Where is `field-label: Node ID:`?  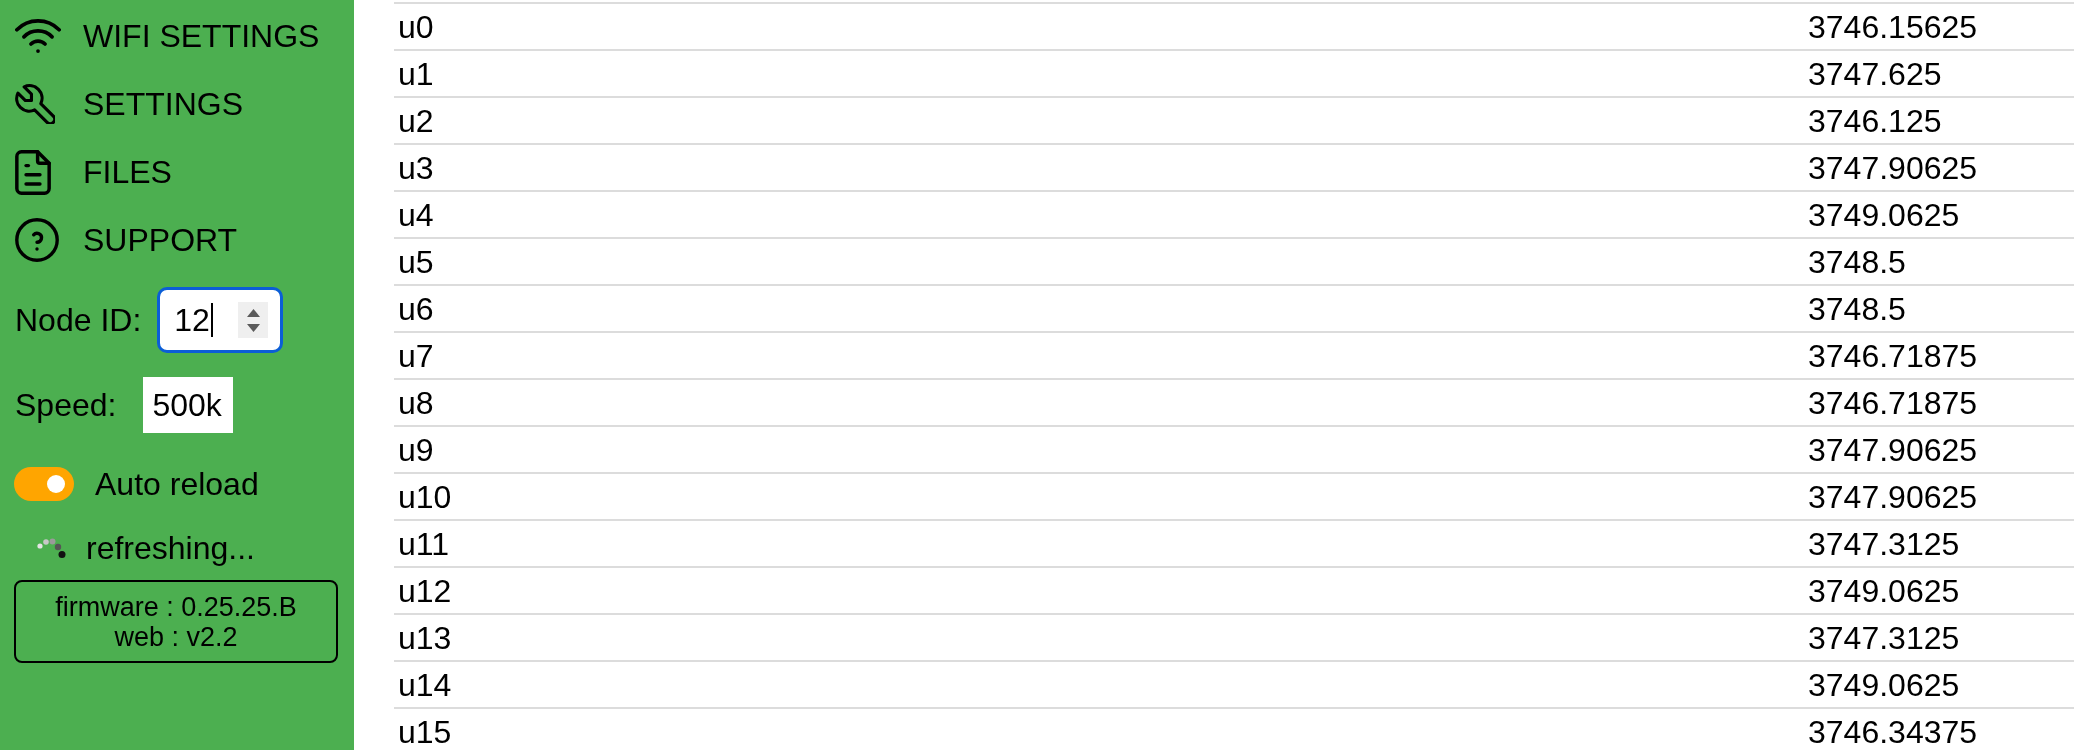 field-label: Node ID: is located at coordinates (78, 320).